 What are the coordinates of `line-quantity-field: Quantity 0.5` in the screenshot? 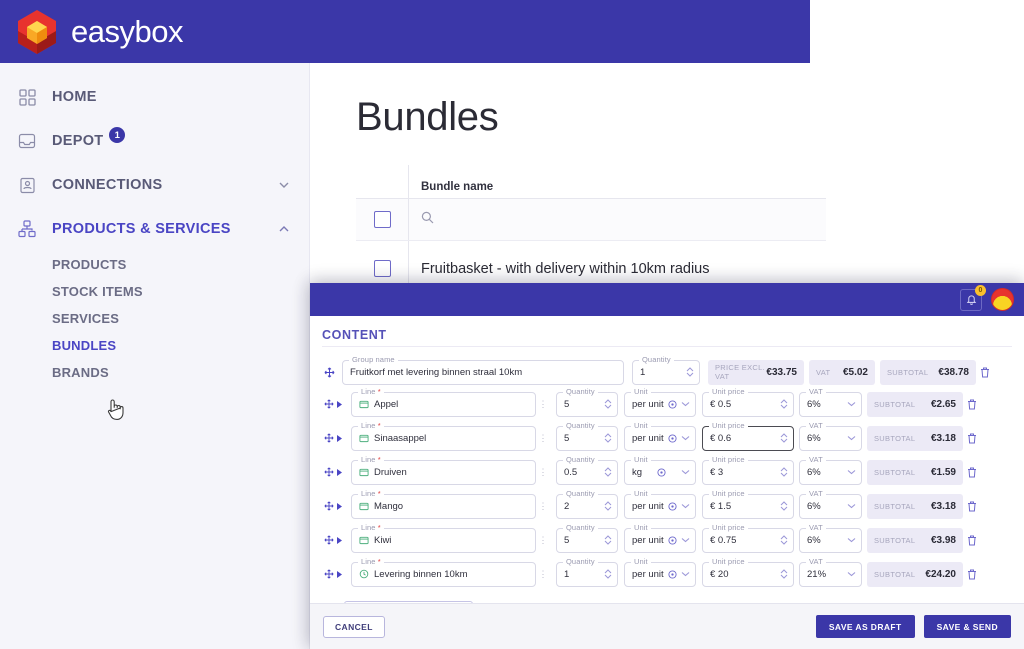 It's located at (587, 469).